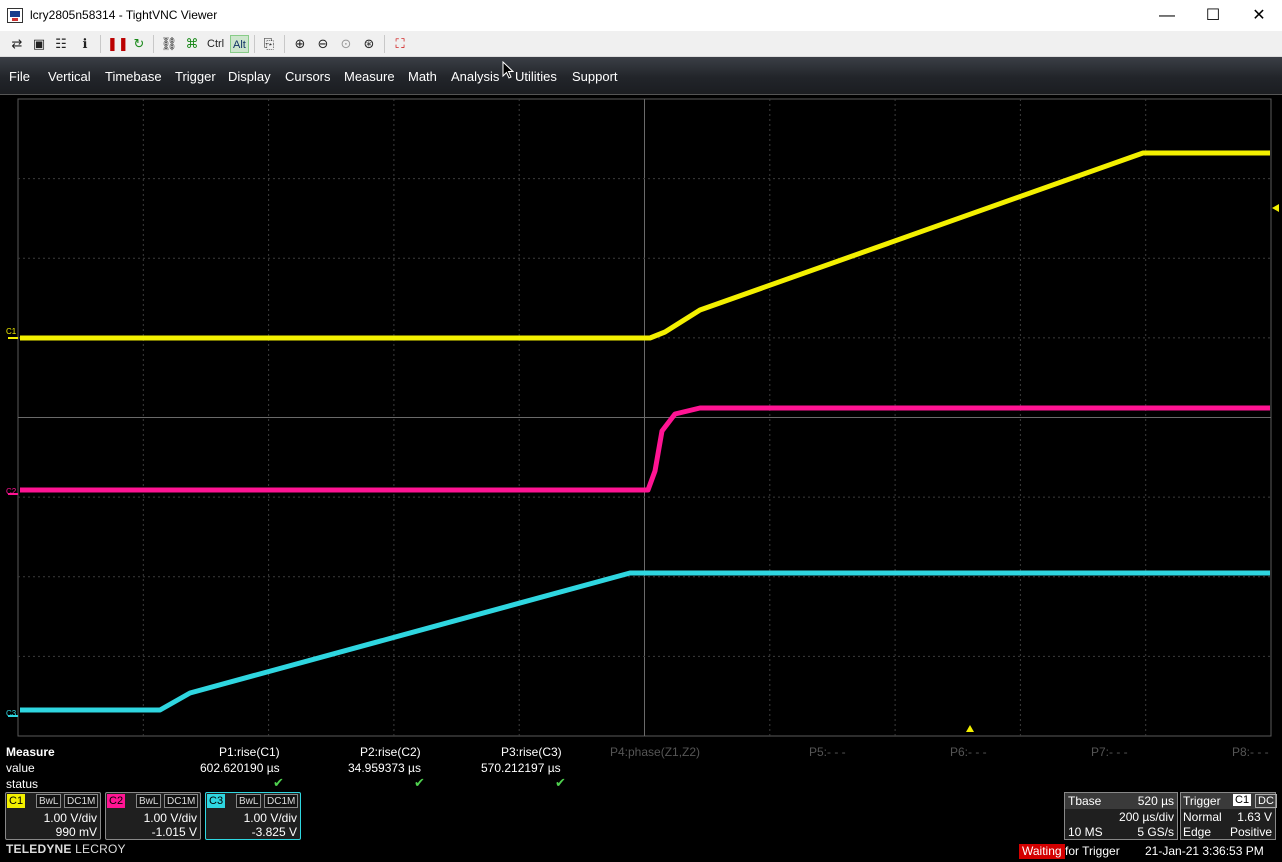  Describe the element at coordinates (419, 782) in the screenshot. I see `param-p2-ok-icon: ✔` at that location.